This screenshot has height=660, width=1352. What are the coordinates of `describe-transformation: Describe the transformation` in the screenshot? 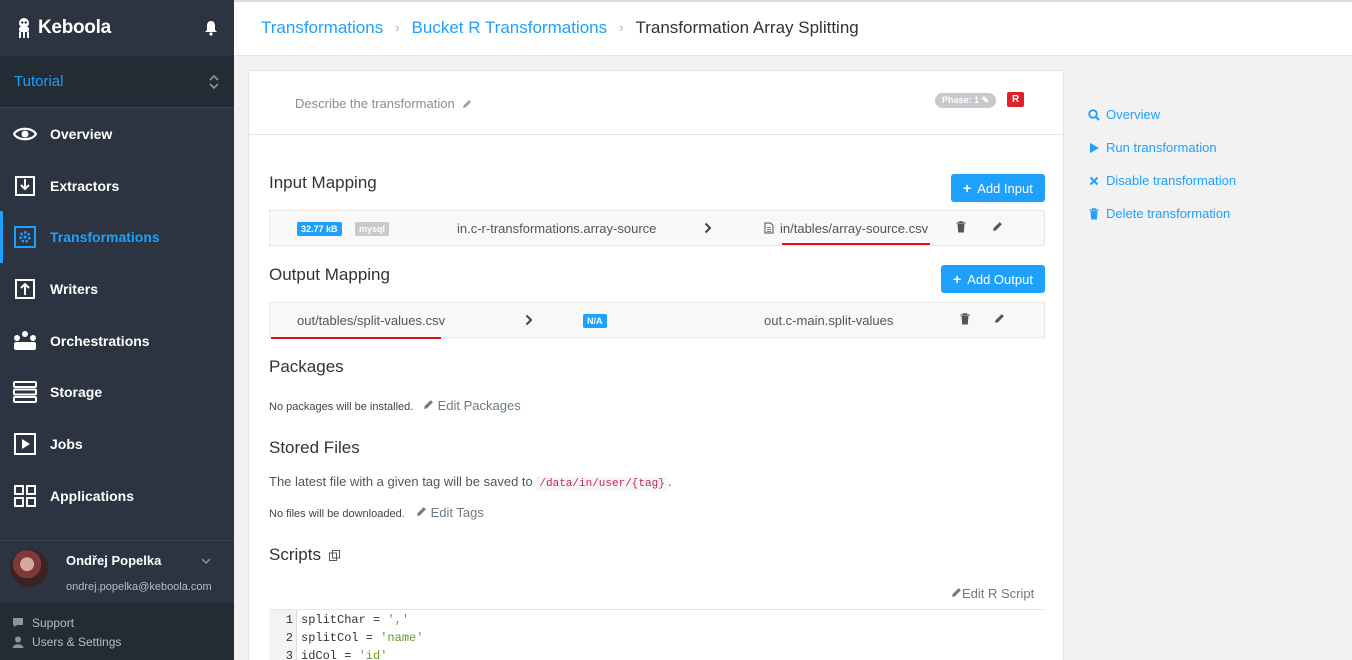 It's located at (383, 103).